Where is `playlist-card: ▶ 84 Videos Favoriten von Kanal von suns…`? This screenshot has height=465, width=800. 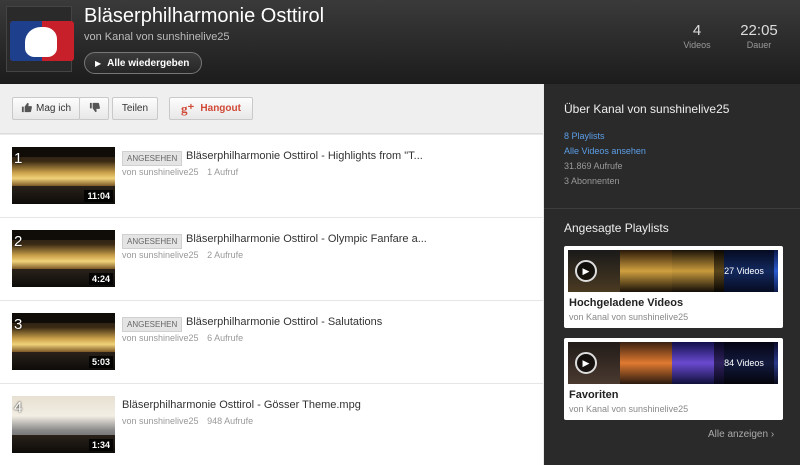 playlist-card: ▶ 84 Videos Favoriten von Kanal von suns… is located at coordinates (673, 379).